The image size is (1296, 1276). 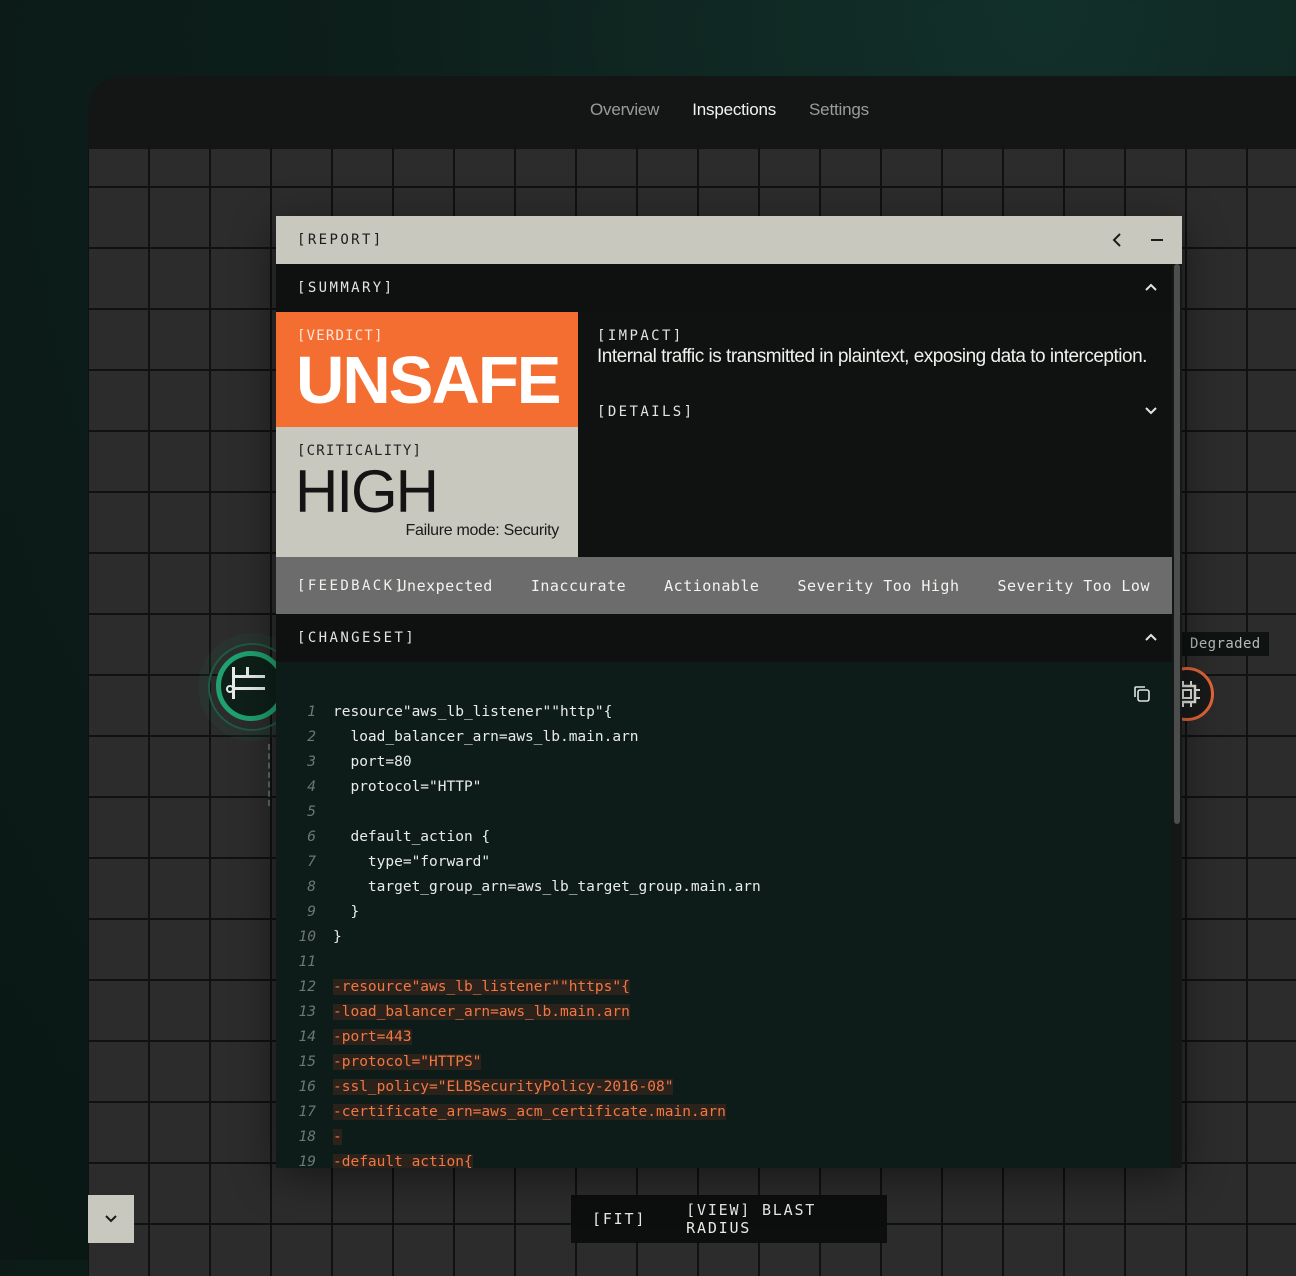 I want to click on nav-links: Overview Inspections Settings, so click(x=729, y=110).